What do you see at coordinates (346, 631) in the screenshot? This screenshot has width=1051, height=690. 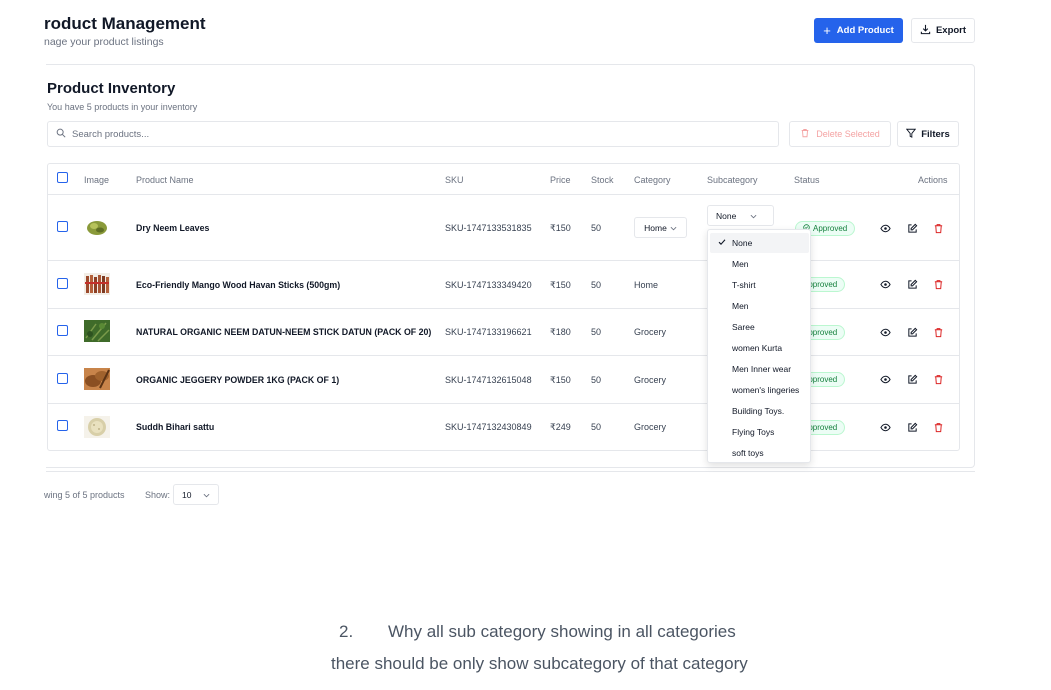 I see `issue-number: 2.` at bounding box center [346, 631].